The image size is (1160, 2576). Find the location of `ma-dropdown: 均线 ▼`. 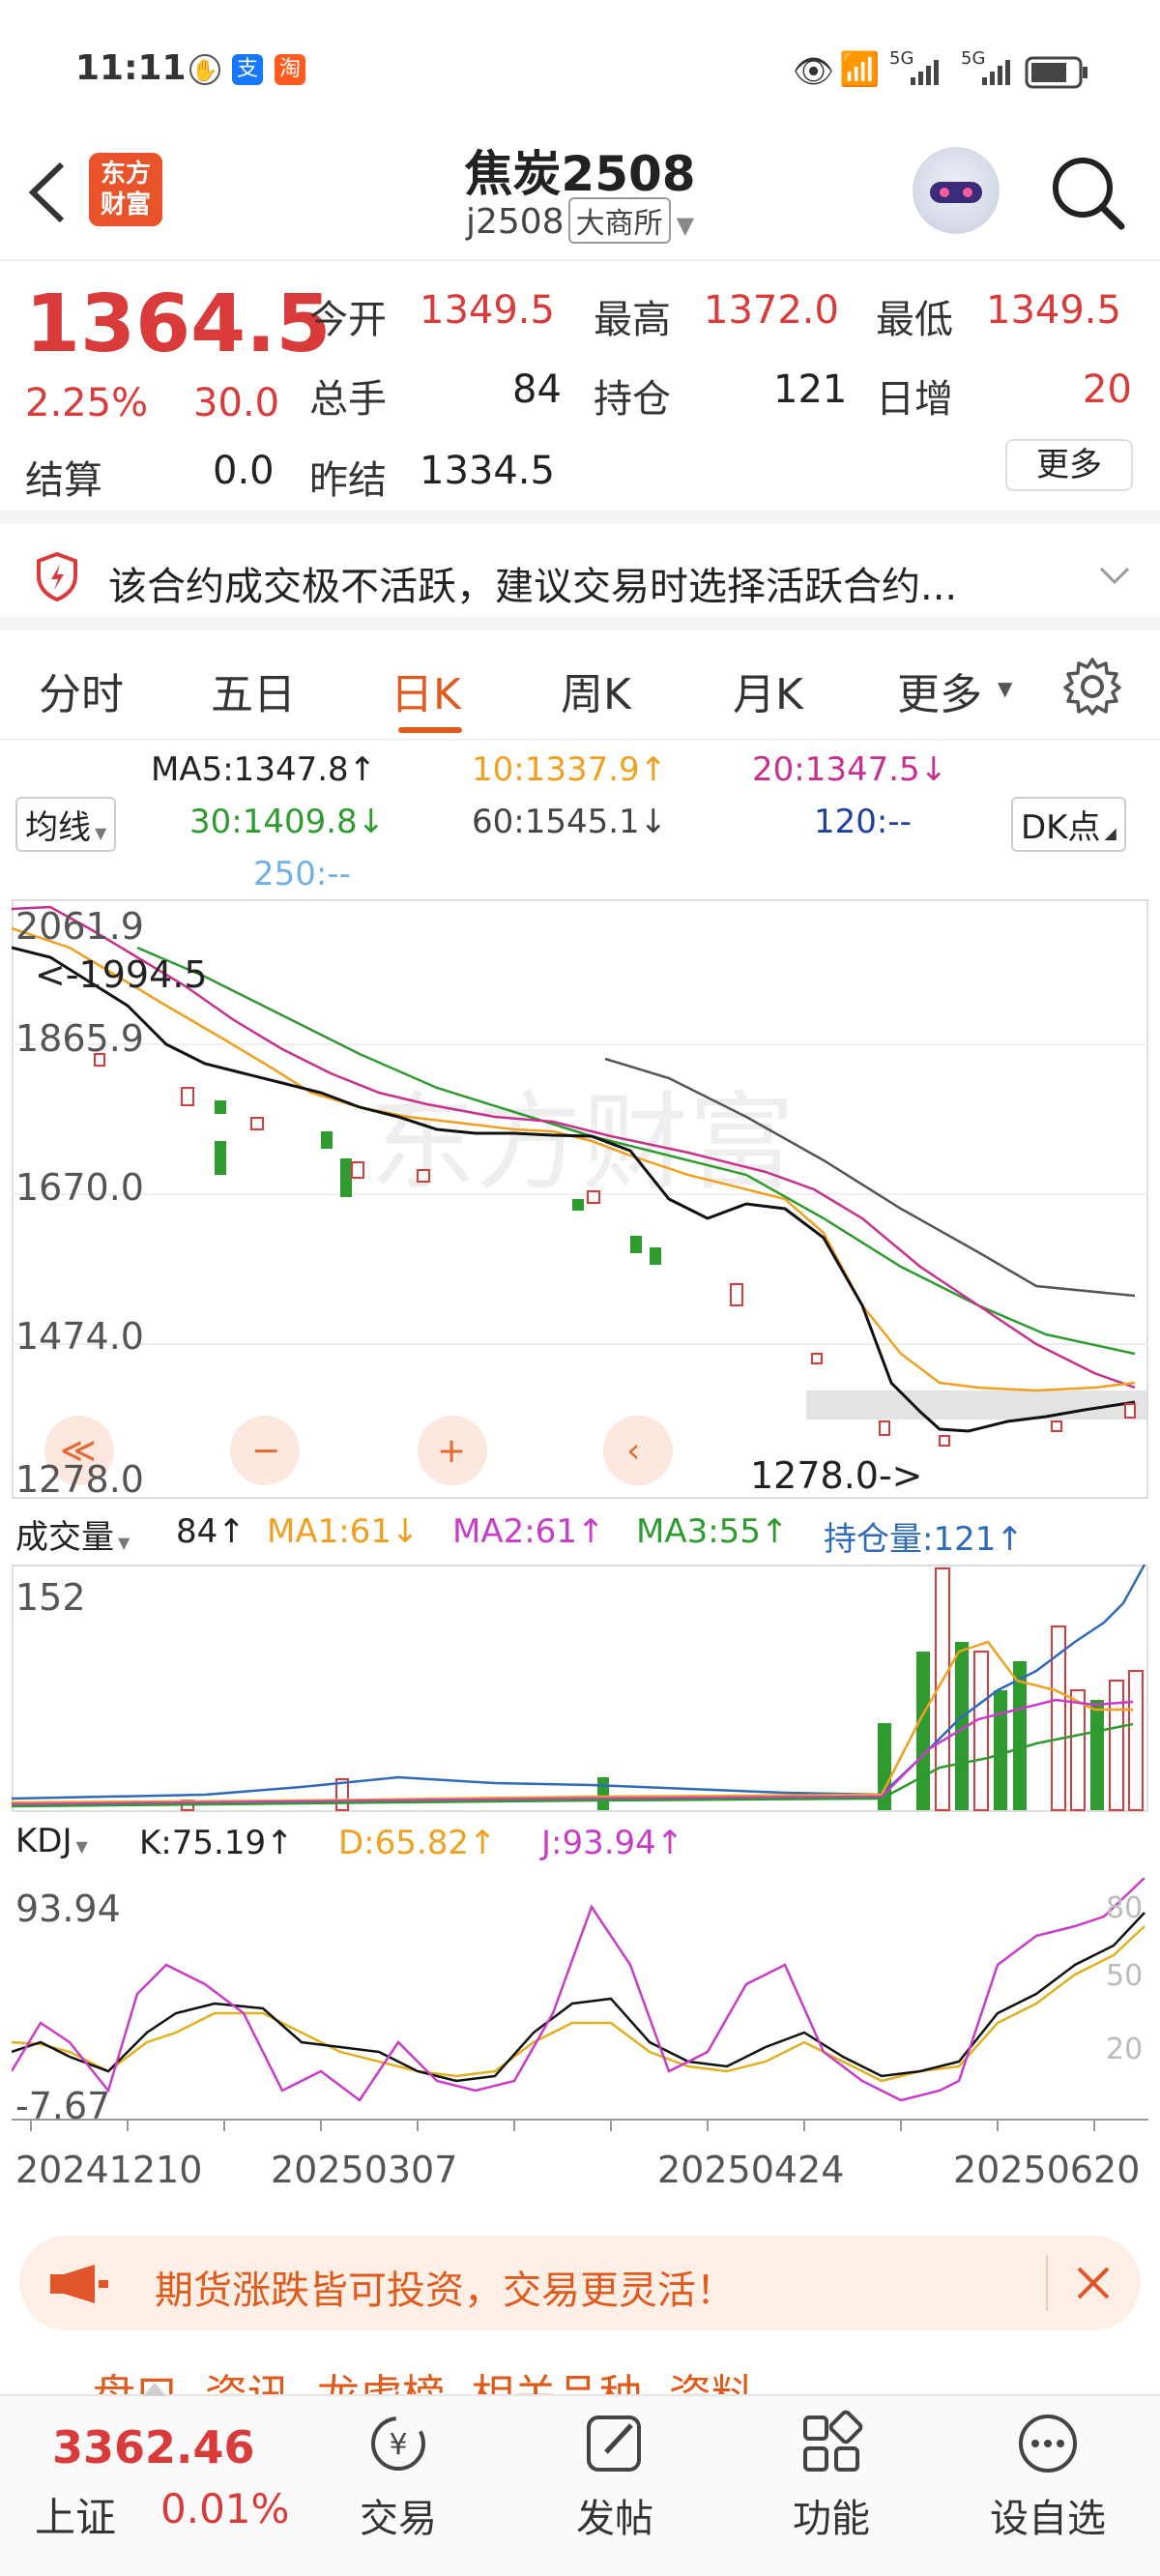

ma-dropdown: 均线 ▼ is located at coordinates (66, 824).